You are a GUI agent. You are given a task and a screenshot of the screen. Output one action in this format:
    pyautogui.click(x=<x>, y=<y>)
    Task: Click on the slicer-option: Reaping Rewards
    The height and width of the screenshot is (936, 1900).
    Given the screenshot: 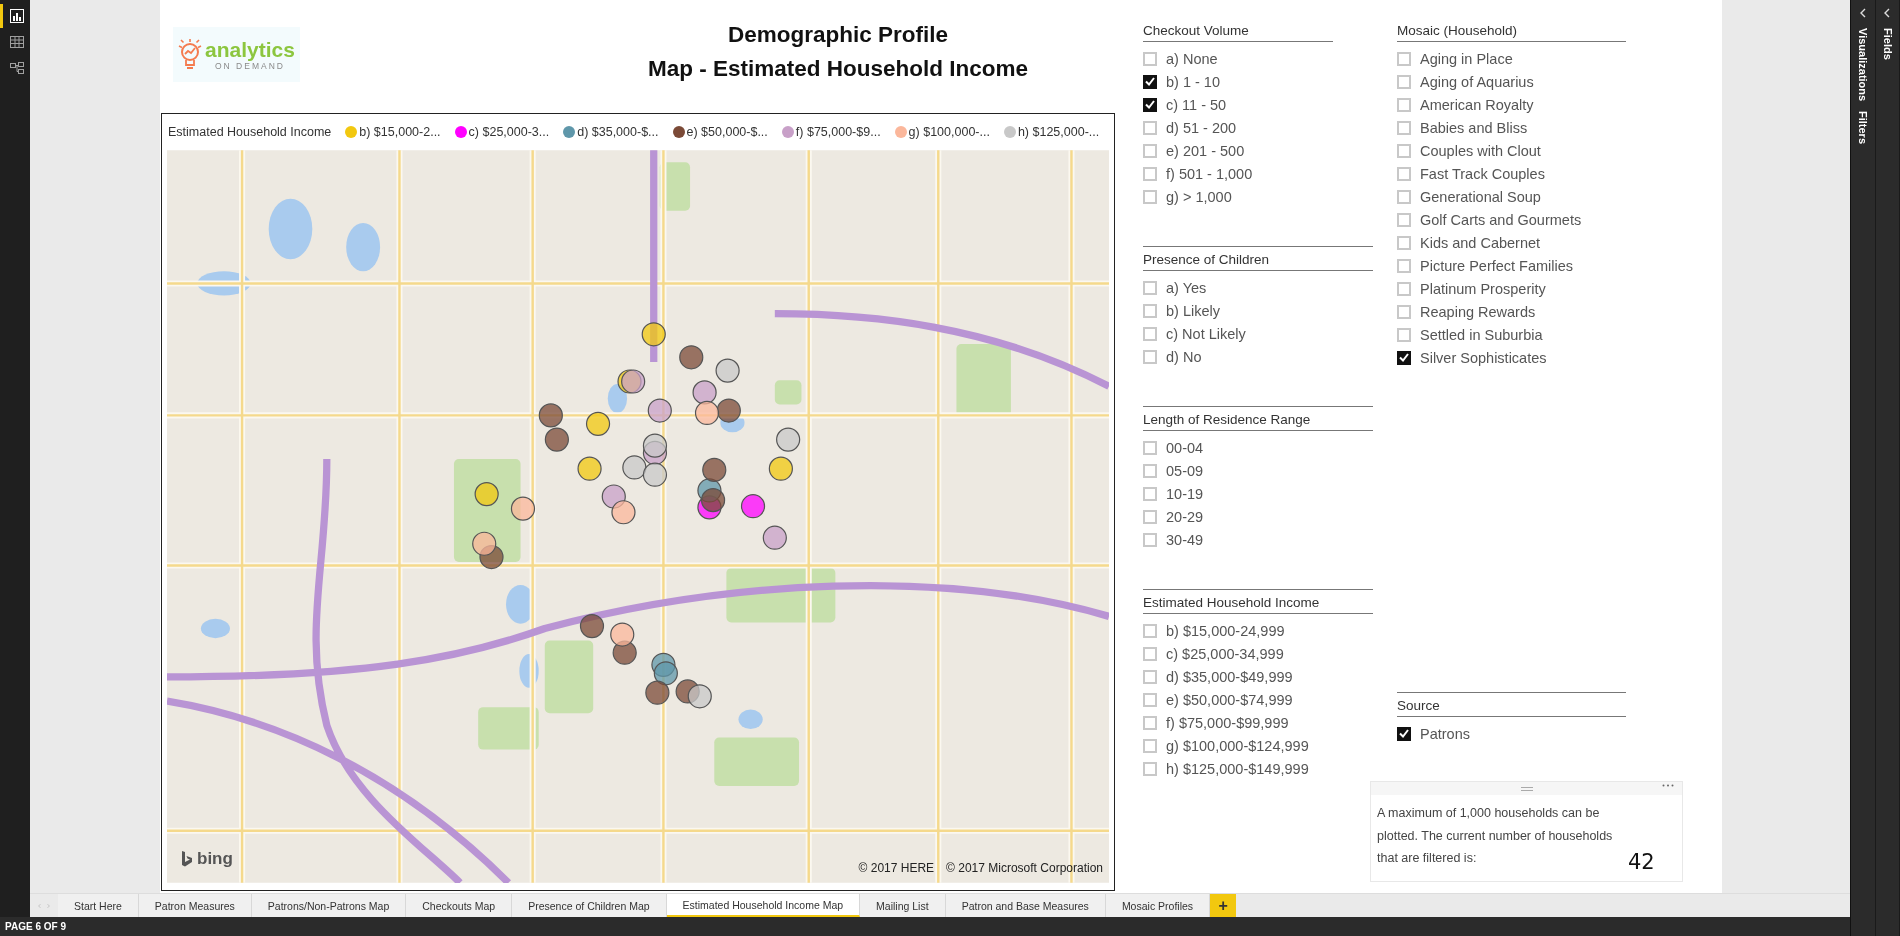 What is the action you would take?
    pyautogui.click(x=1511, y=311)
    